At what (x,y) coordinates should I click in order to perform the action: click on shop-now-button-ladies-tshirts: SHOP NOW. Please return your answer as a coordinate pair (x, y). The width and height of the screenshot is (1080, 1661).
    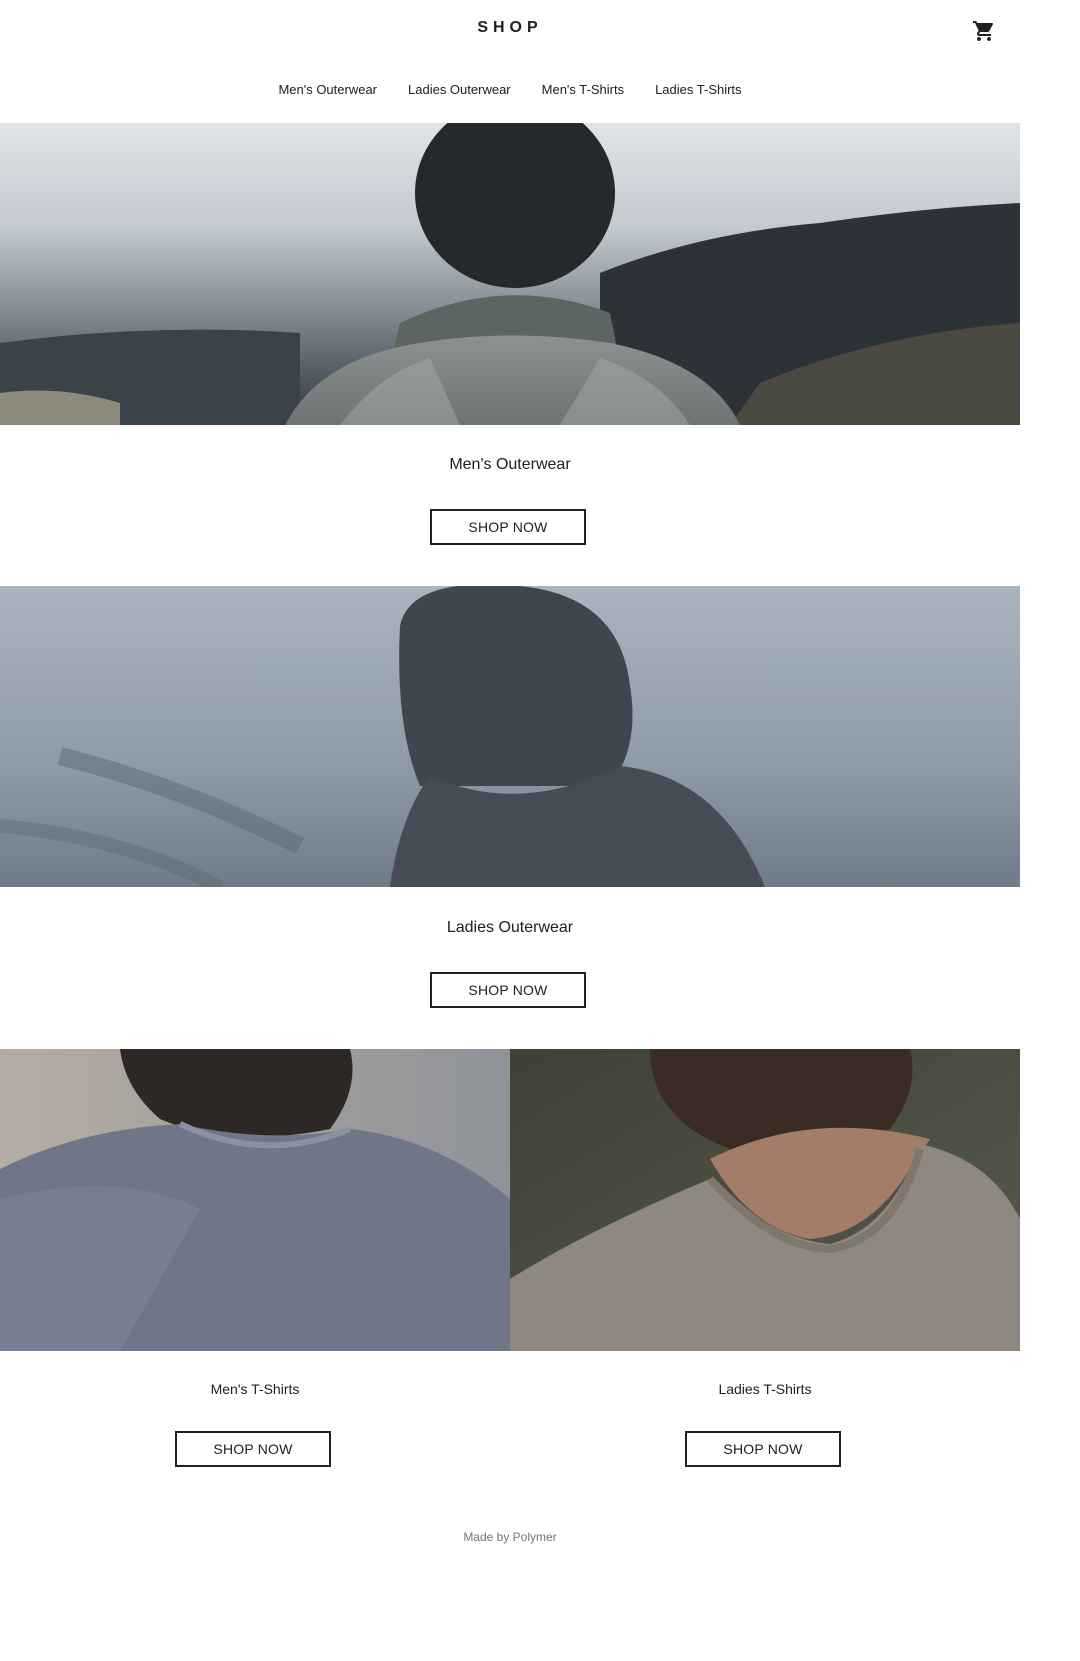
    Looking at the image, I should click on (763, 1449).